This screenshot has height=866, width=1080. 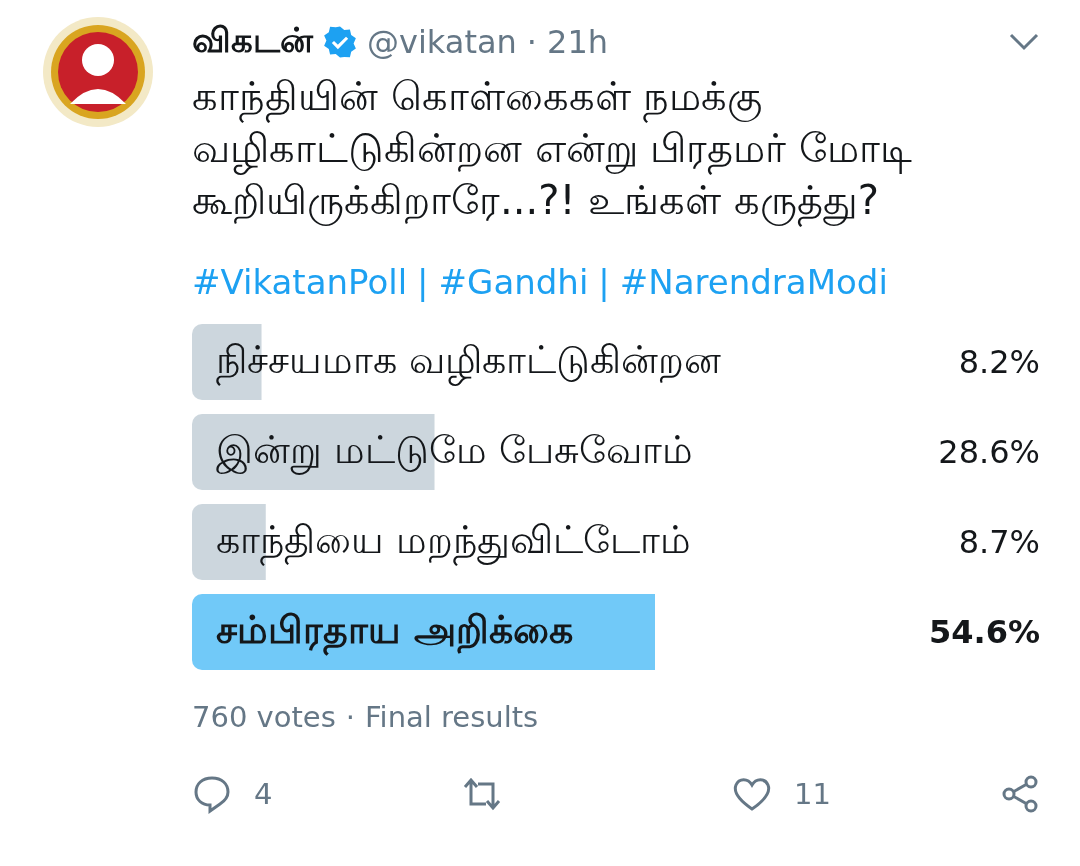 What do you see at coordinates (999, 542) in the screenshot?
I see `poll-percent: 8.7%` at bounding box center [999, 542].